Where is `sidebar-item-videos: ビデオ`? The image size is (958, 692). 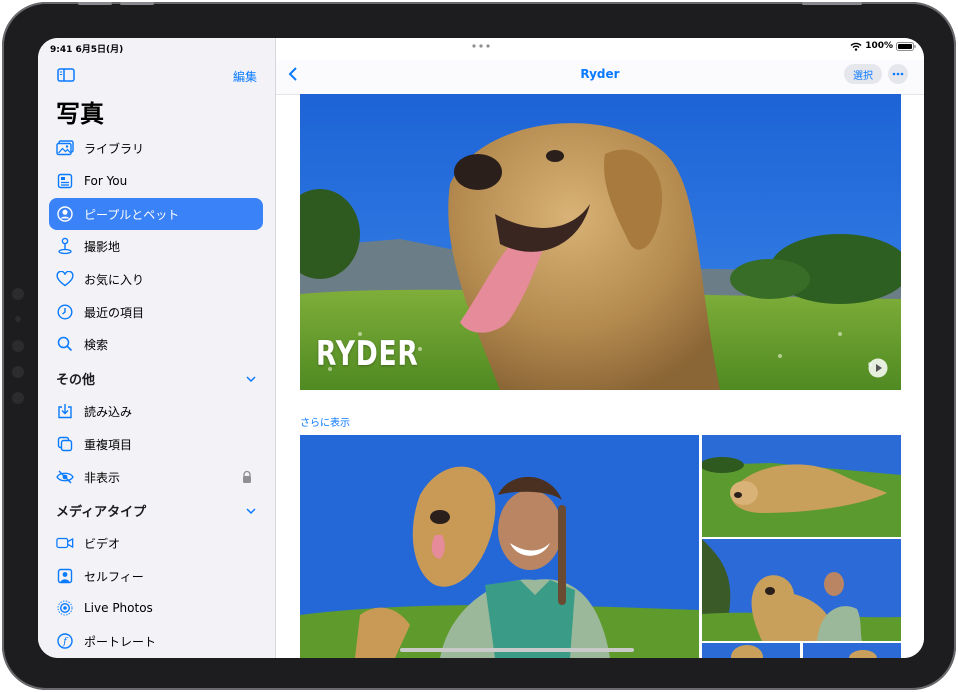 sidebar-item-videos: ビデオ is located at coordinates (156, 543).